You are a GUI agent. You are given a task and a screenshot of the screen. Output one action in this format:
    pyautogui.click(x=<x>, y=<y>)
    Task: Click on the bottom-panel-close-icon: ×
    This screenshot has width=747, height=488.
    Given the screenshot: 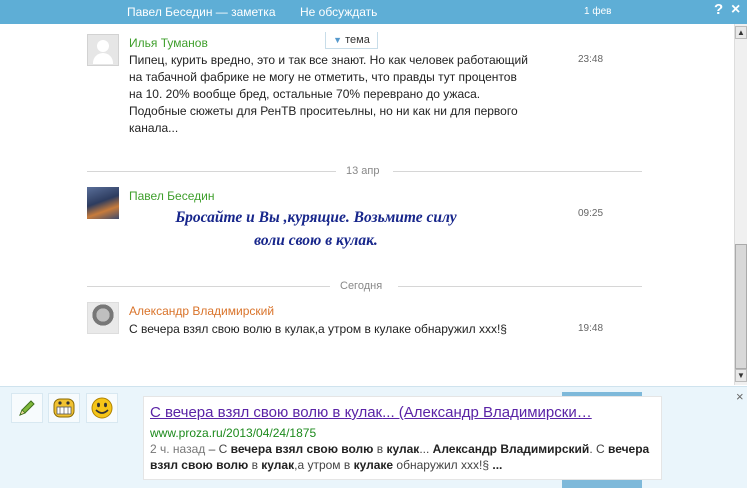 What is the action you would take?
    pyautogui.click(x=740, y=396)
    